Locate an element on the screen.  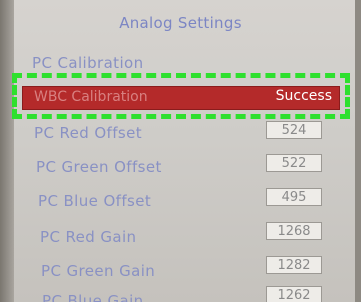
menu-item-pc-red-offset: PC Red Offset is located at coordinates (88, 133).